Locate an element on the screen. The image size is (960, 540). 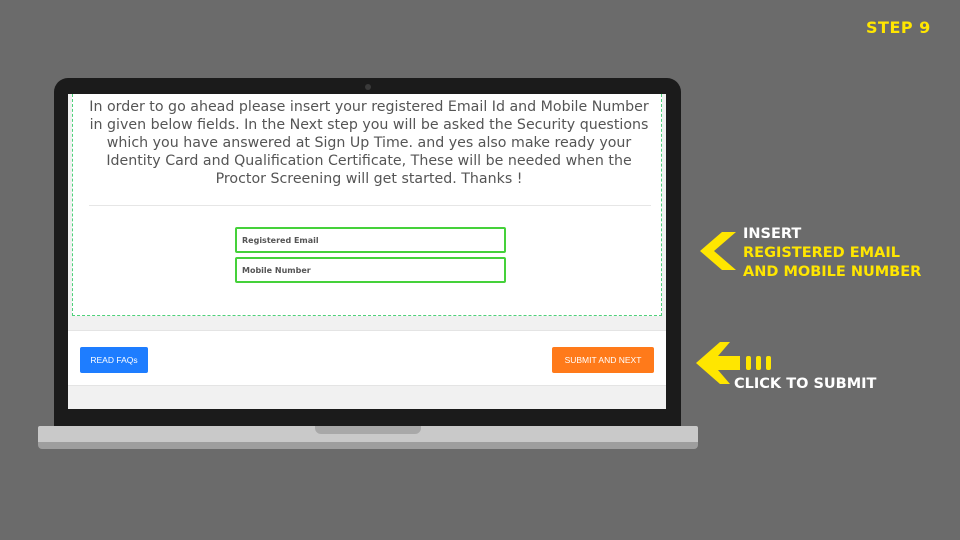
registered-email-input is located at coordinates (370, 240).